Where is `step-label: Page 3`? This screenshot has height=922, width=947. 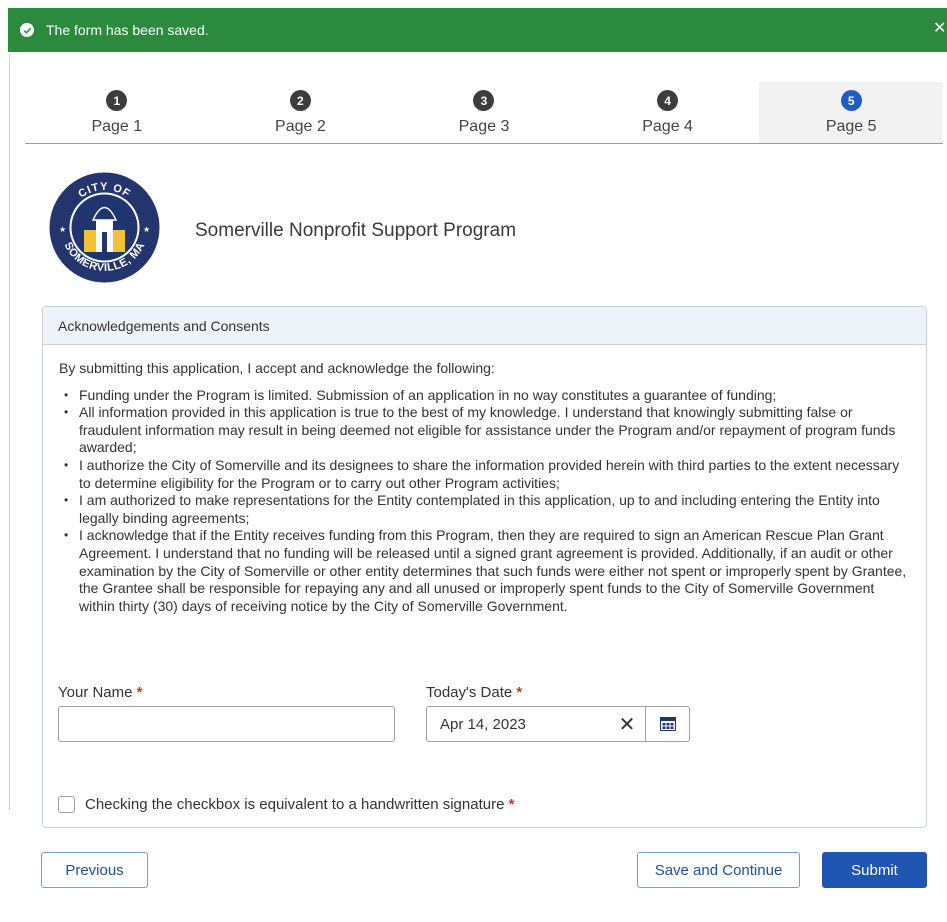
step-label: Page 3 is located at coordinates (484, 126).